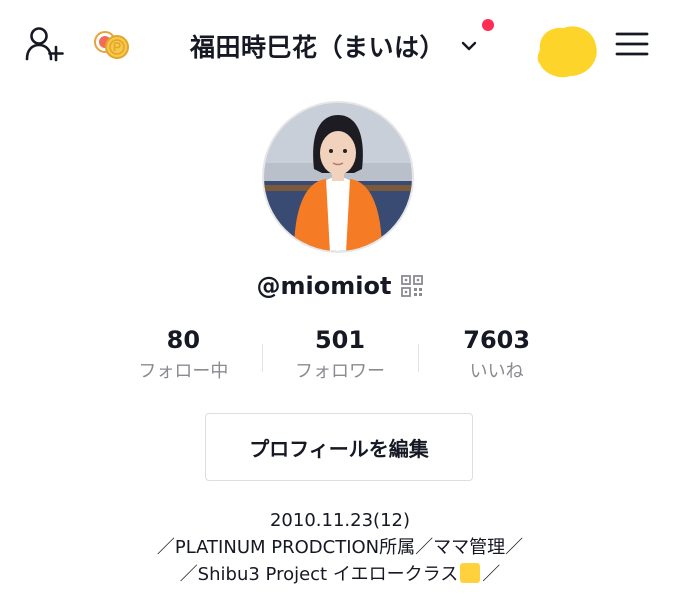 The height and width of the screenshot is (600, 680). What do you see at coordinates (339, 447) in the screenshot?
I see `edit-profile-button: プロフィールを編集` at bounding box center [339, 447].